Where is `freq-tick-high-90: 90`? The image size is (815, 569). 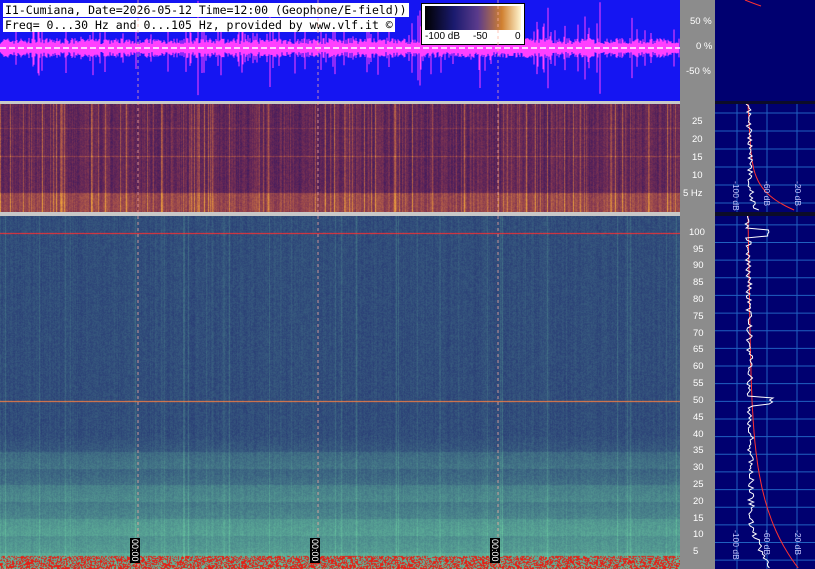
freq-tick-high-90: 90 is located at coordinates (698, 266).